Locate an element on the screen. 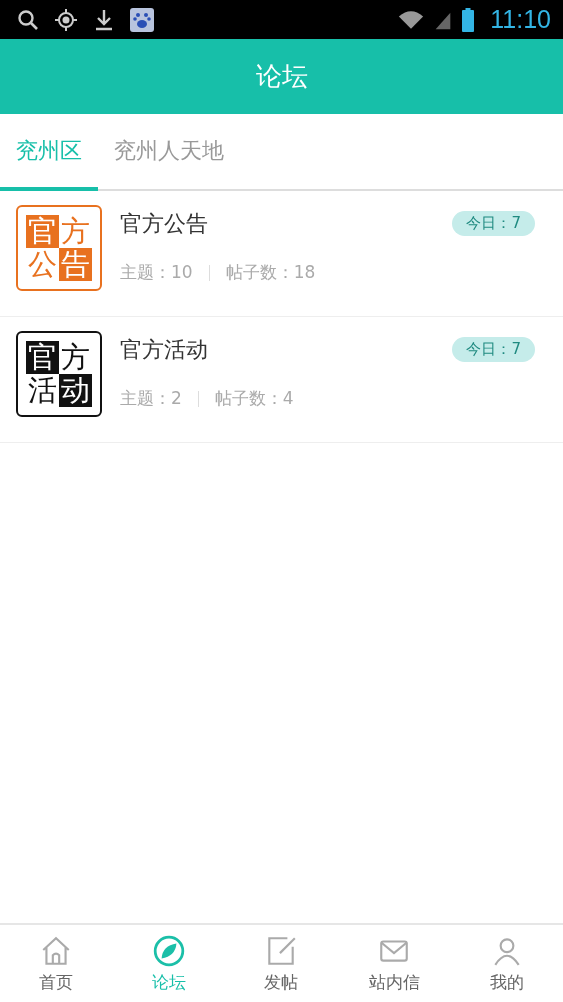 Image resolution: width=563 pixels, height=1002 pixels. nav-tab: 发帖 is located at coordinates (281, 963).